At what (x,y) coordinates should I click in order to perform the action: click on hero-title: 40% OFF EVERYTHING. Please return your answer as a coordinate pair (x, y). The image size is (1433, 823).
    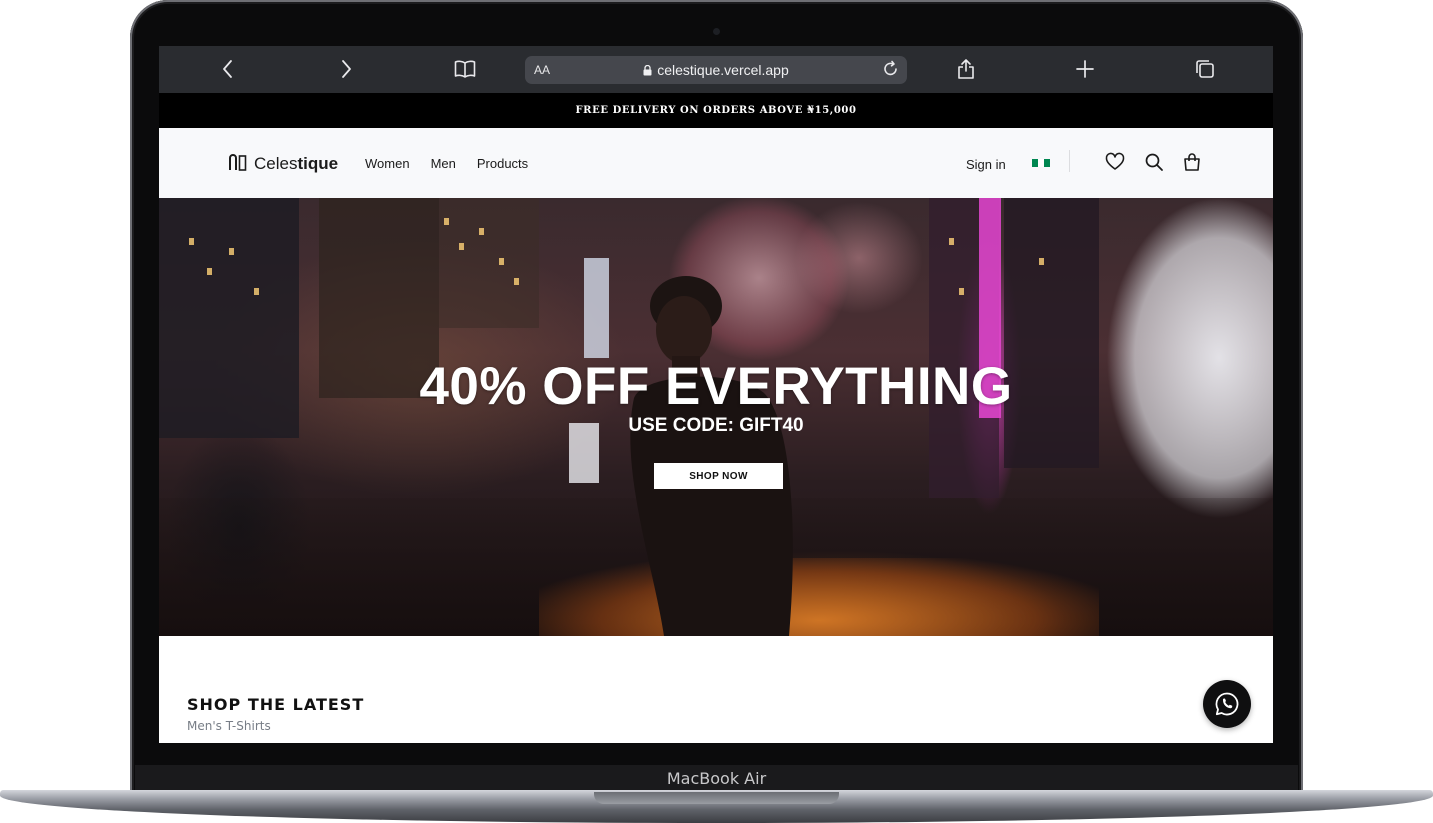
    Looking at the image, I should click on (716, 386).